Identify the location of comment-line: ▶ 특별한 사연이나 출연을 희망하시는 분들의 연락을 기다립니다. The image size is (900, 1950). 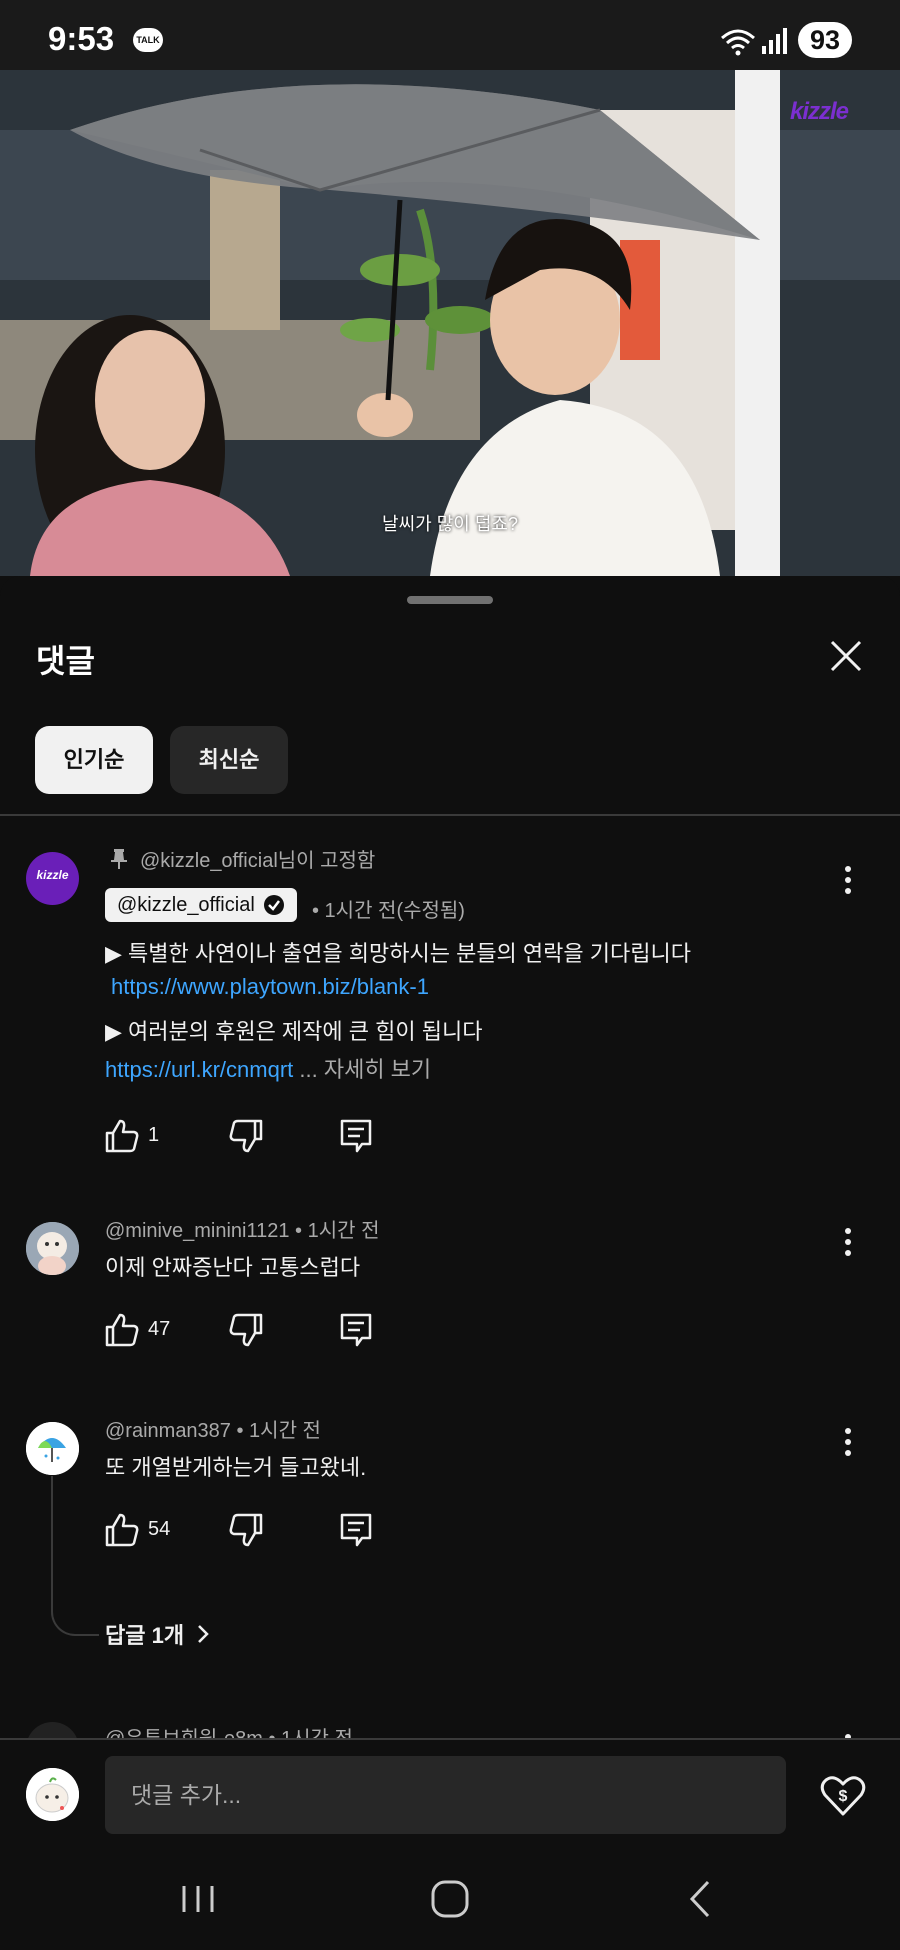
(398, 953).